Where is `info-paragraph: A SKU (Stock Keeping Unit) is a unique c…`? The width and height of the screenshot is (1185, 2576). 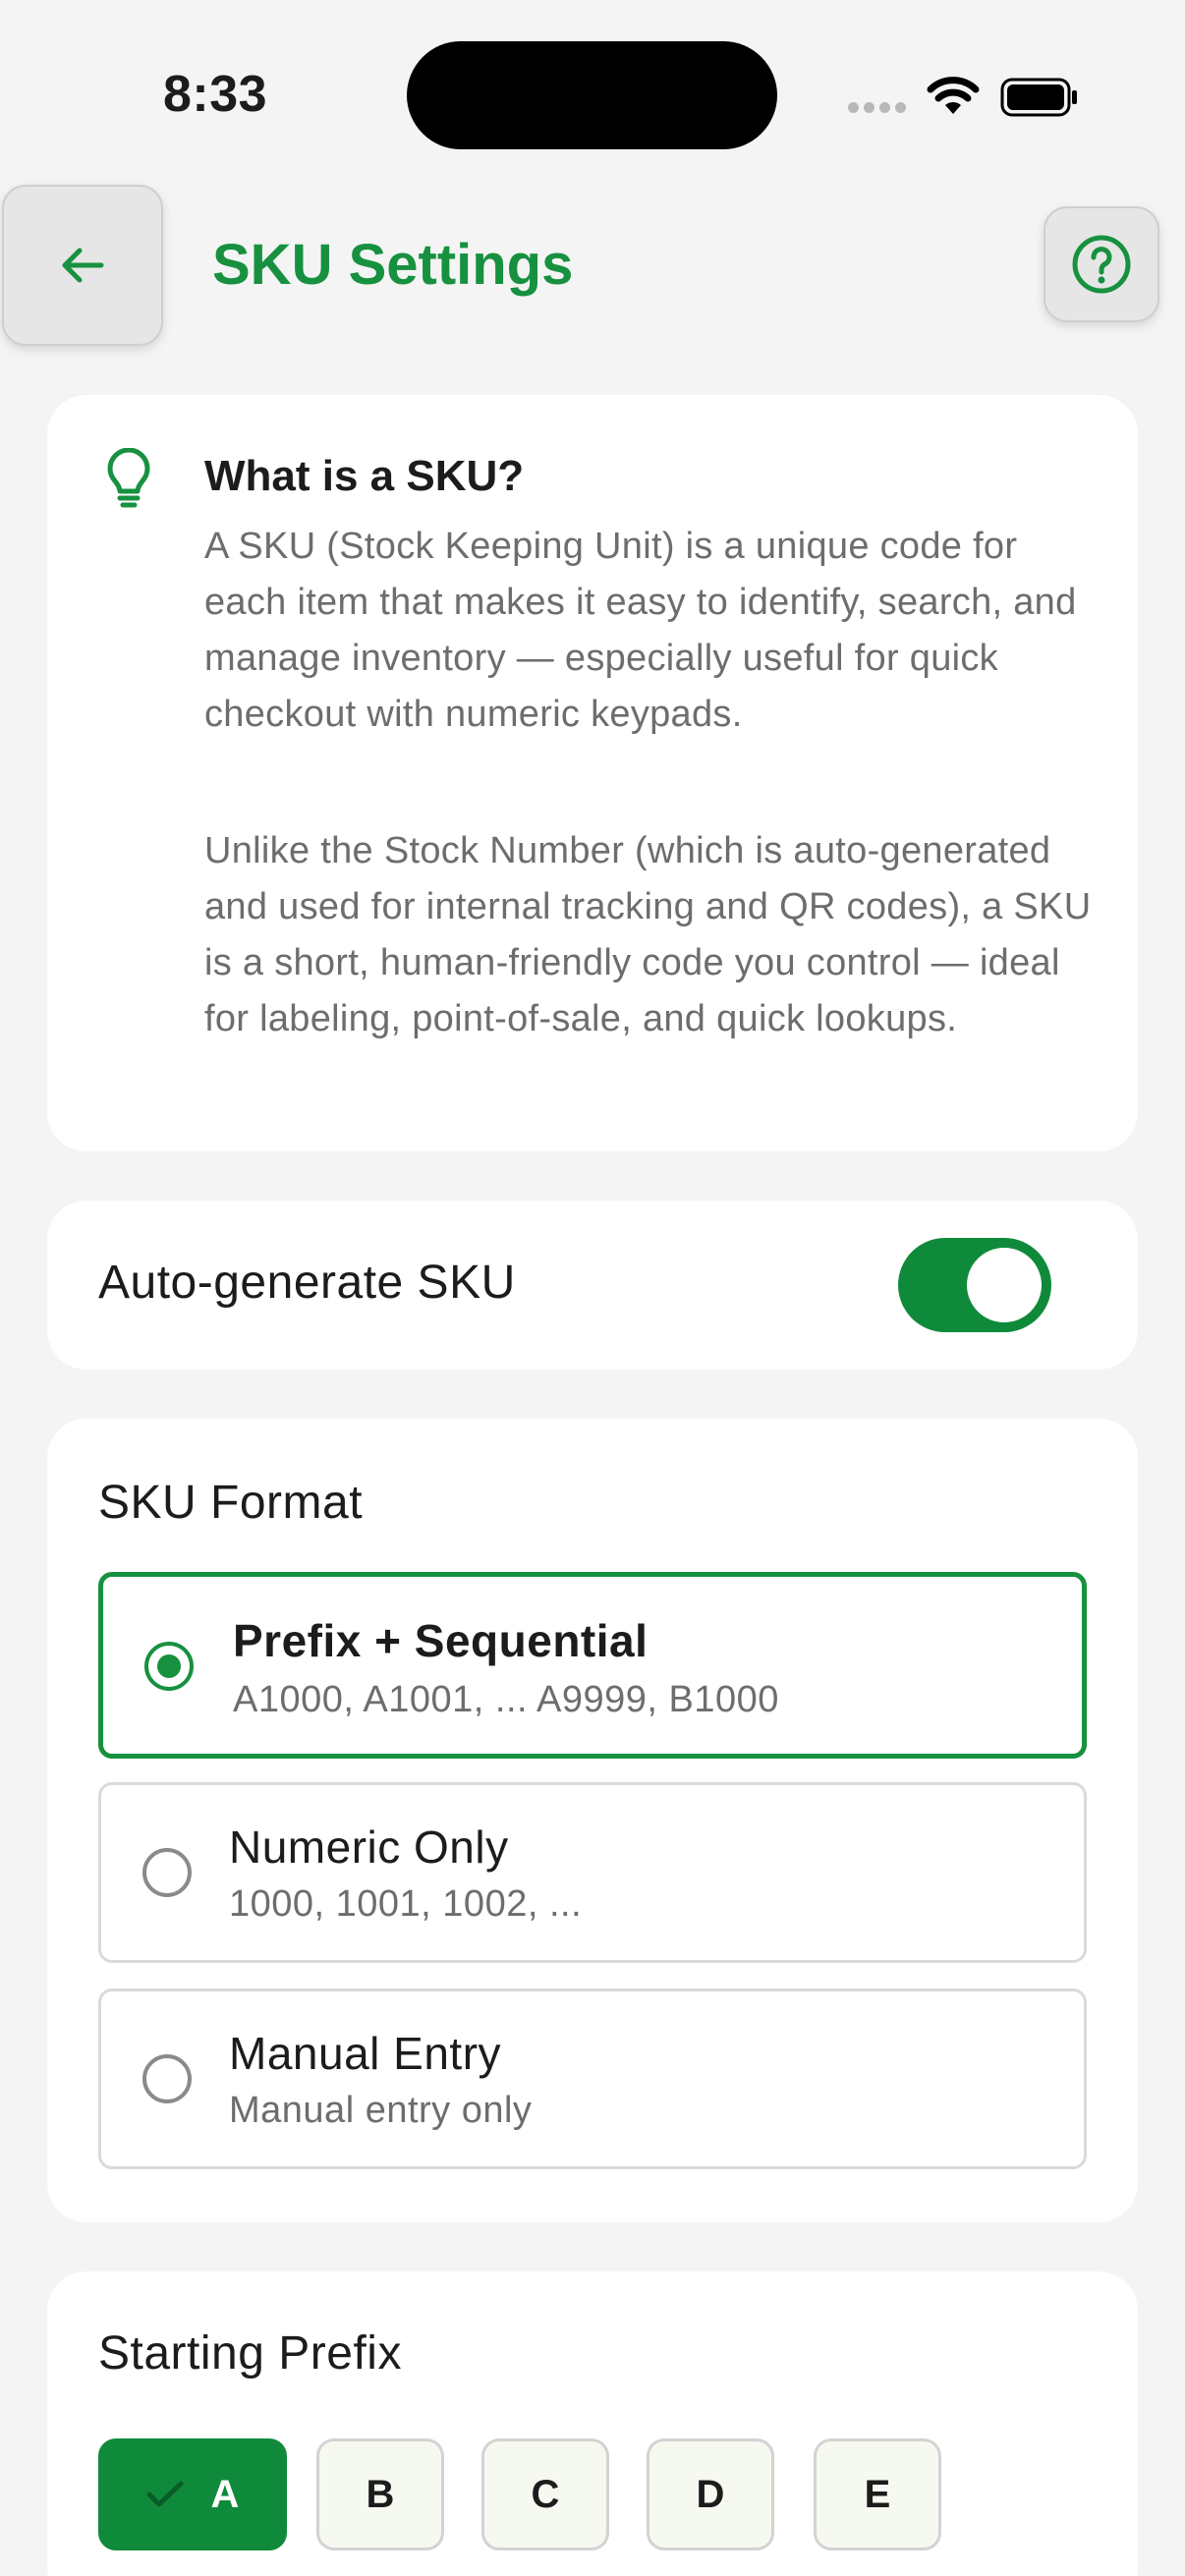 info-paragraph: A SKU (Stock Keeping Unit) is a unique c… is located at coordinates (641, 630).